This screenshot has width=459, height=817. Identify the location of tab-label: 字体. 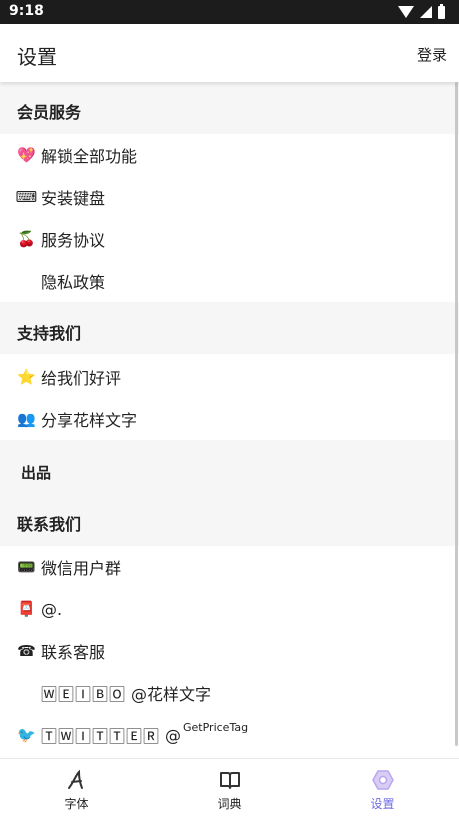
(76, 804).